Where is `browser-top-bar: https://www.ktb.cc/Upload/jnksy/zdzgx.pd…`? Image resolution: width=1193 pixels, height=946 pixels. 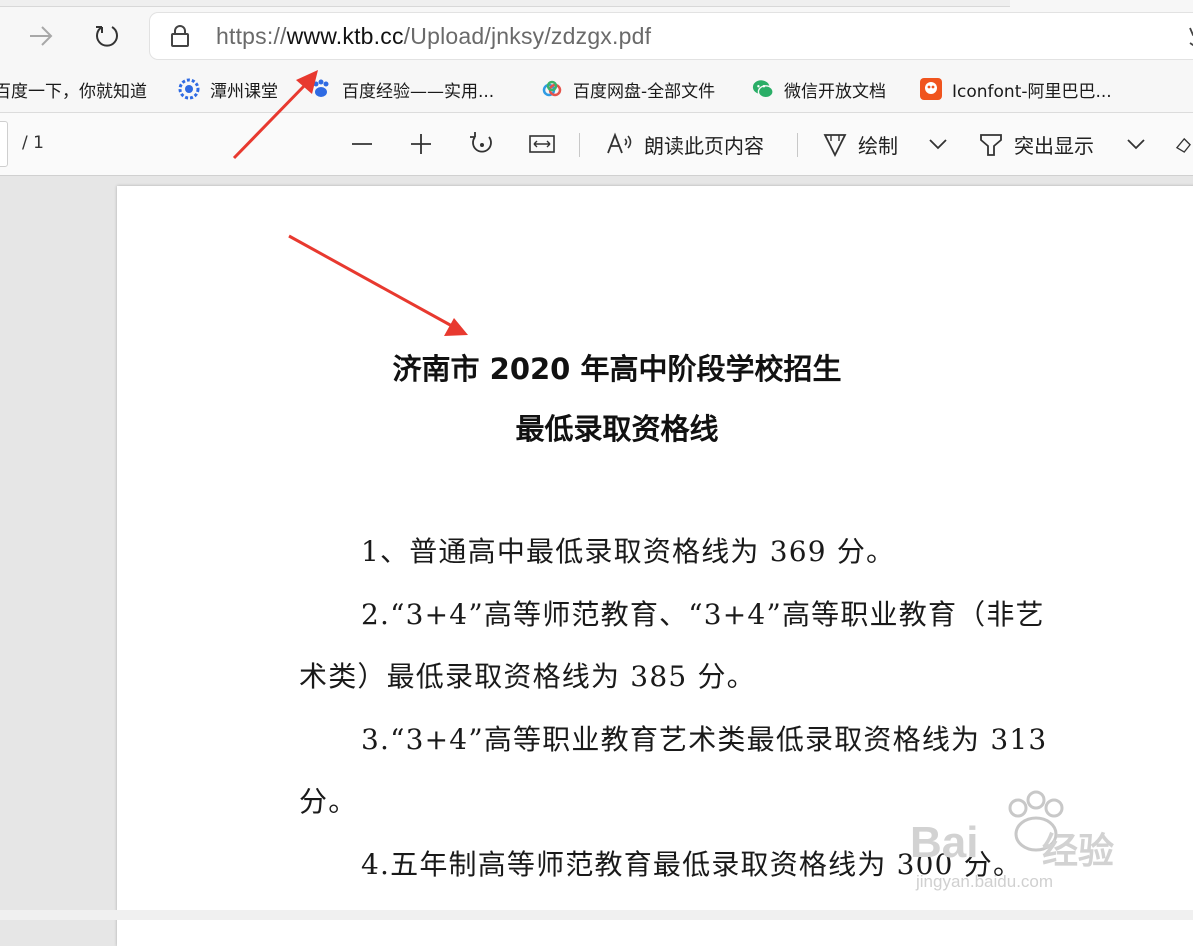
browser-top-bar: https://www.ktb.cc/Upload/jnksy/zdzgx.pd… is located at coordinates (596, 35).